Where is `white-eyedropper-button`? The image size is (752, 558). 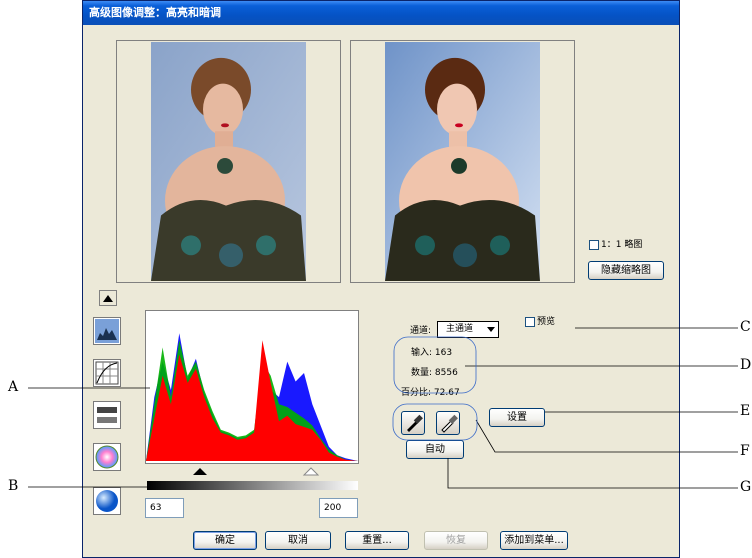
white-eyedropper-button is located at coordinates (448, 423).